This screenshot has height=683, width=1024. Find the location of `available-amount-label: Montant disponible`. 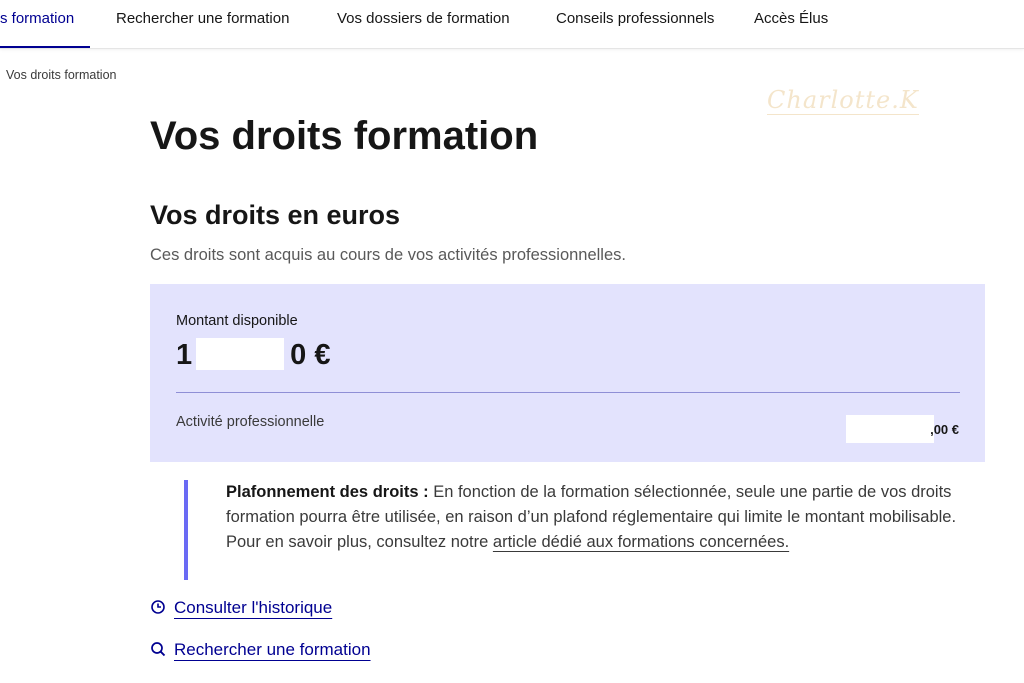

available-amount-label: Montant disponible is located at coordinates (237, 321).